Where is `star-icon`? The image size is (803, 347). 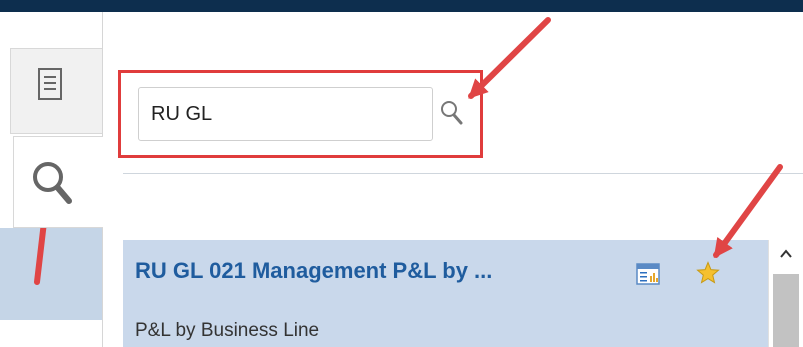 star-icon is located at coordinates (708, 273).